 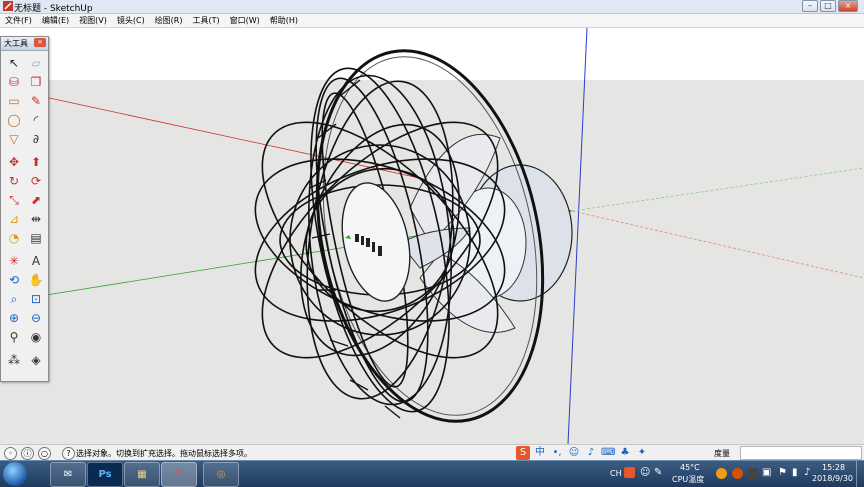 What do you see at coordinates (36, 280) in the screenshot?
I see `pan-icon: ✋` at bounding box center [36, 280].